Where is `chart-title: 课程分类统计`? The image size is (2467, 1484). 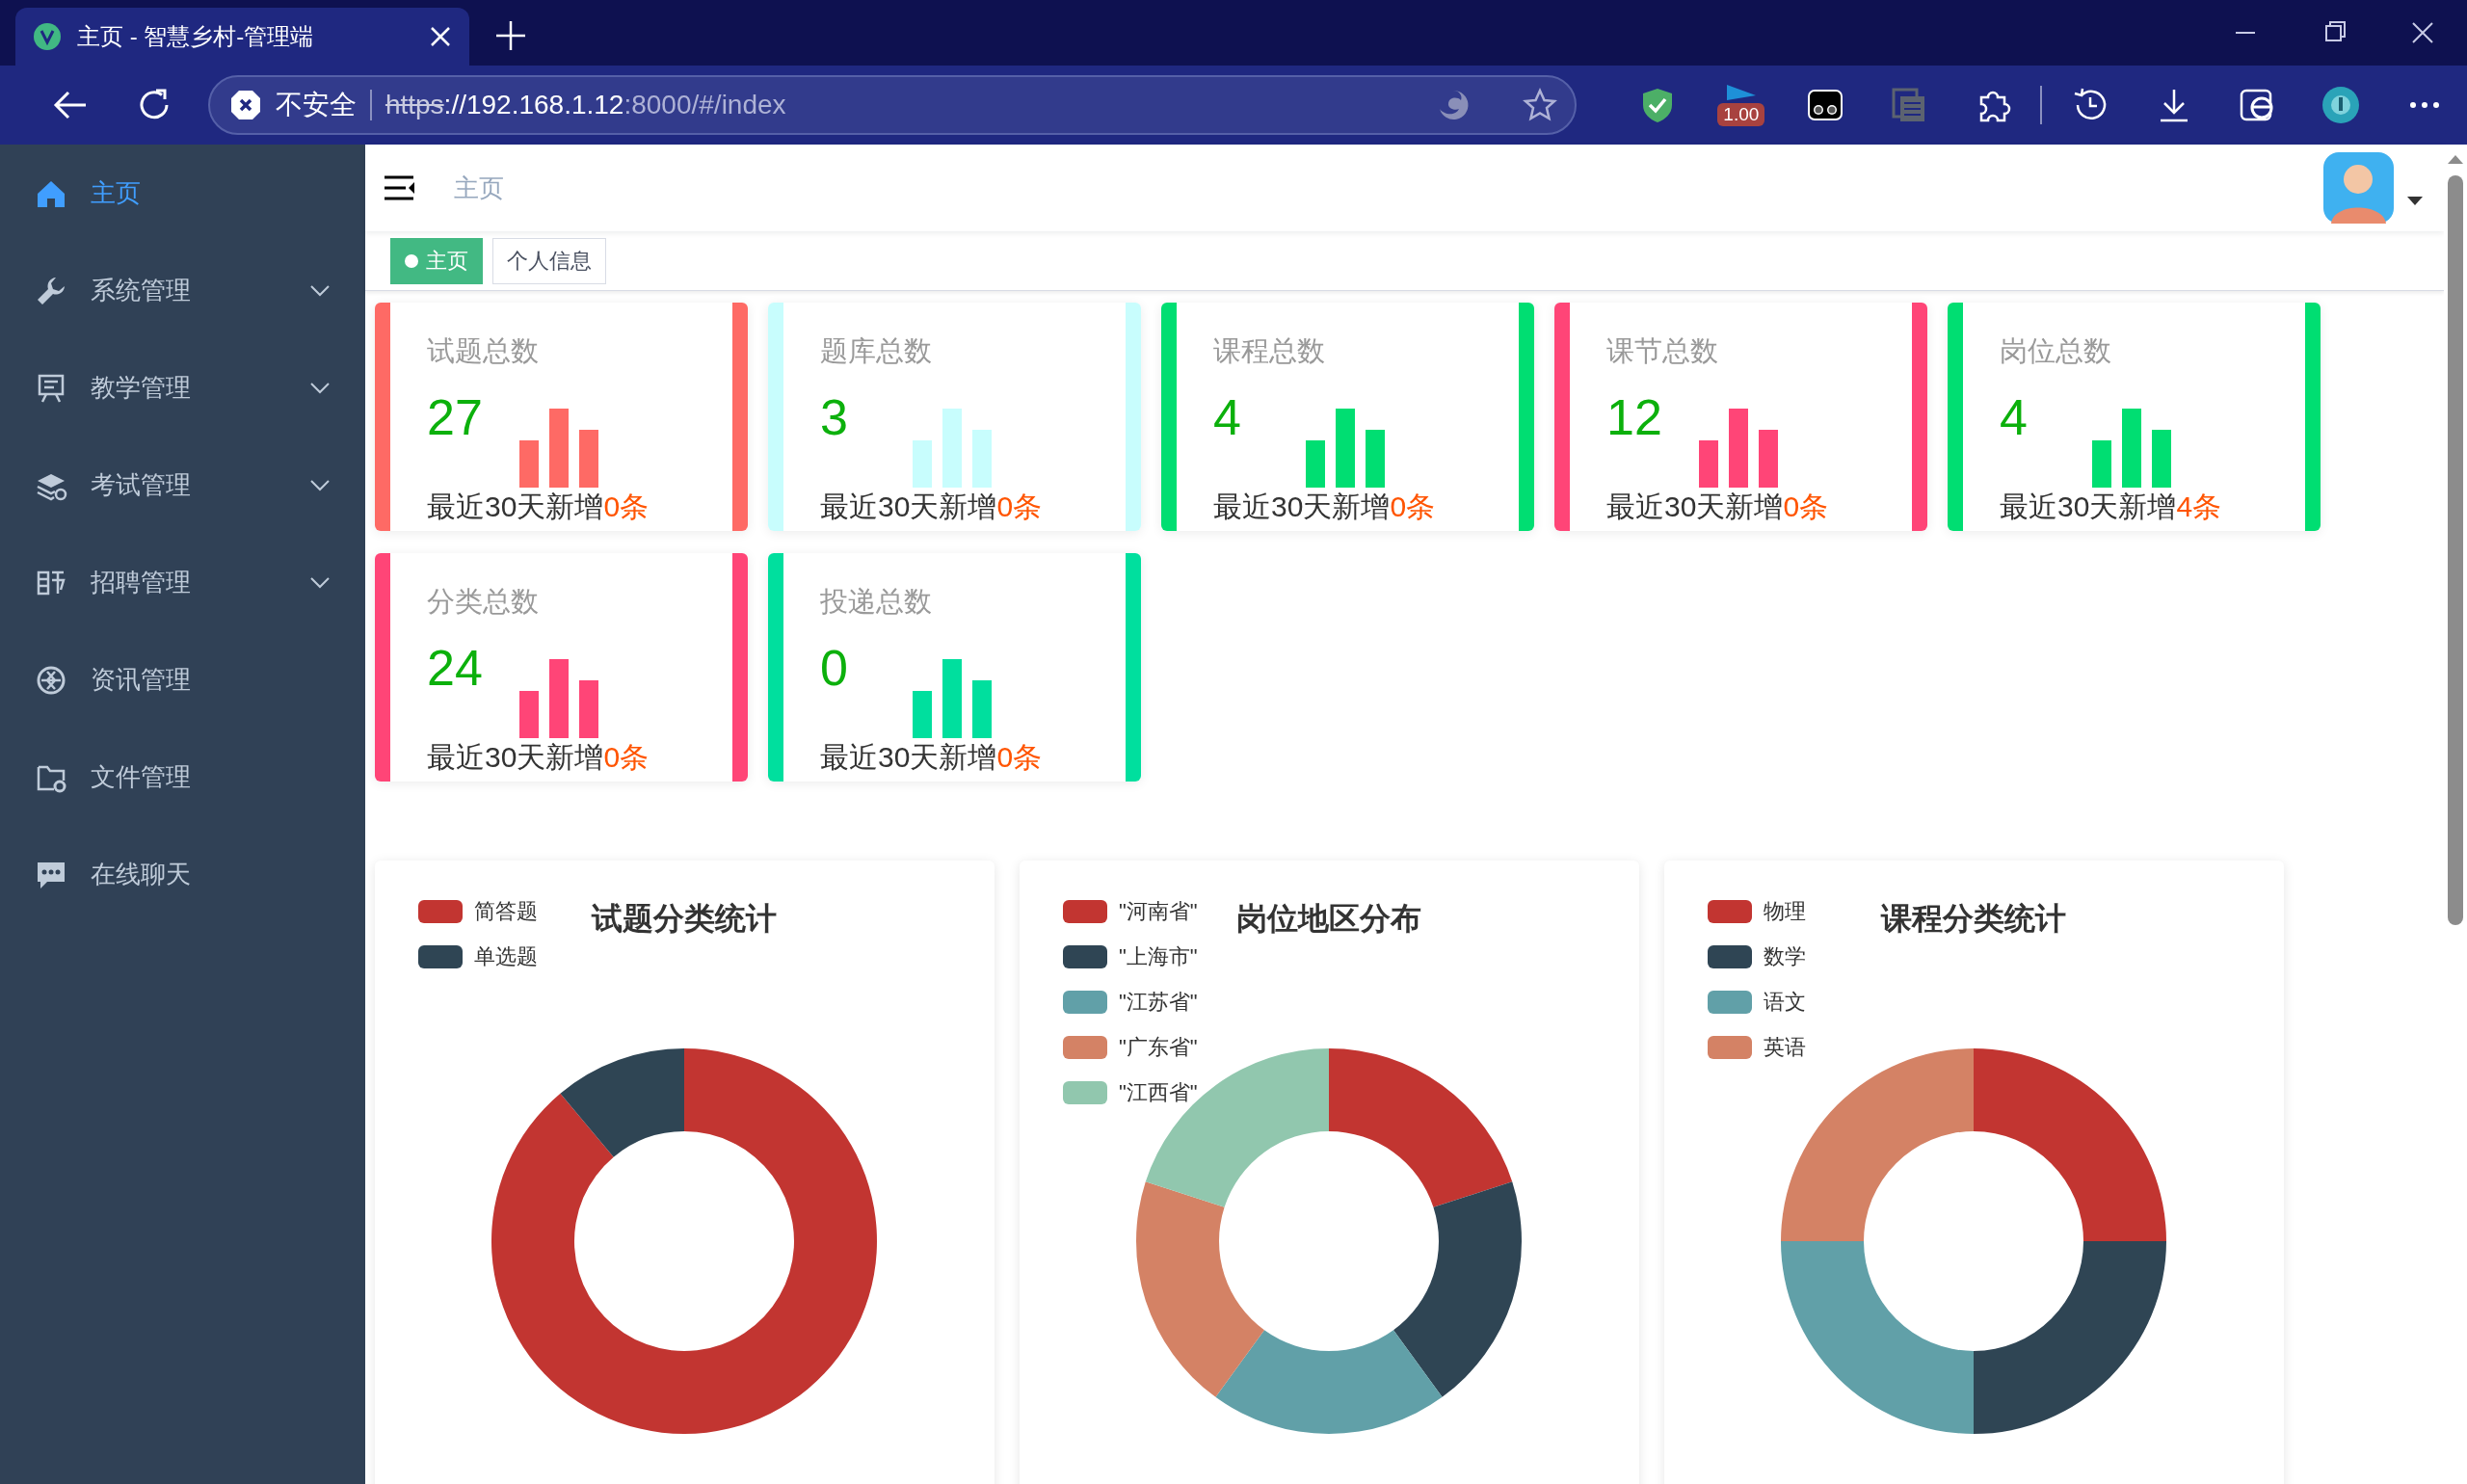 chart-title: 课程分类统计 is located at coordinates (1973, 919).